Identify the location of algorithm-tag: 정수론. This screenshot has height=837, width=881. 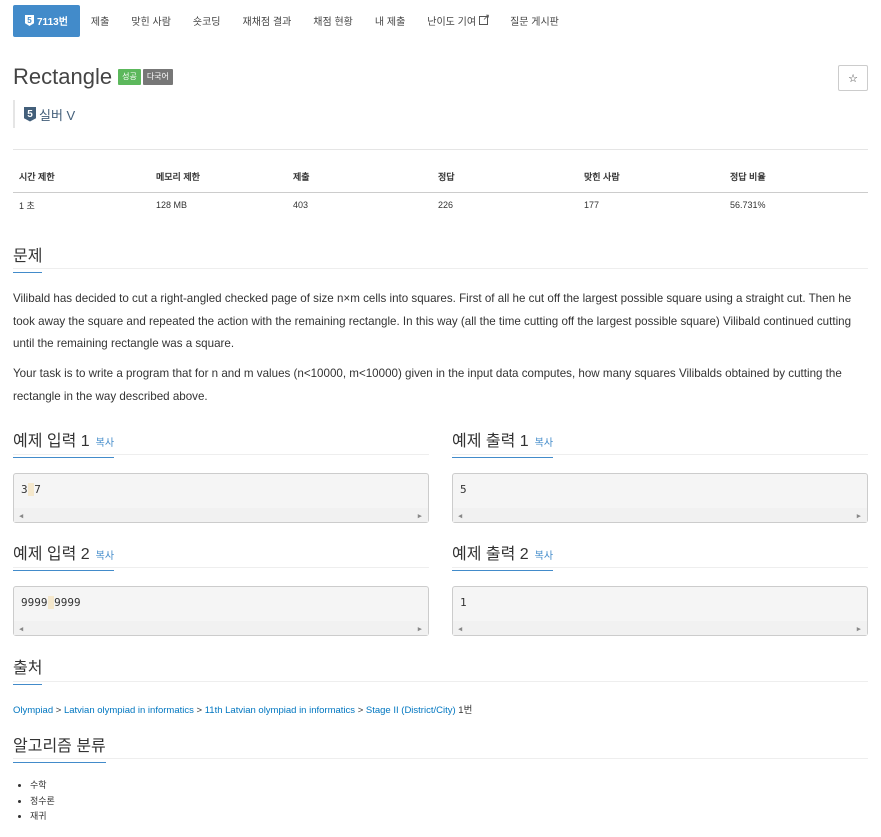
(42, 802).